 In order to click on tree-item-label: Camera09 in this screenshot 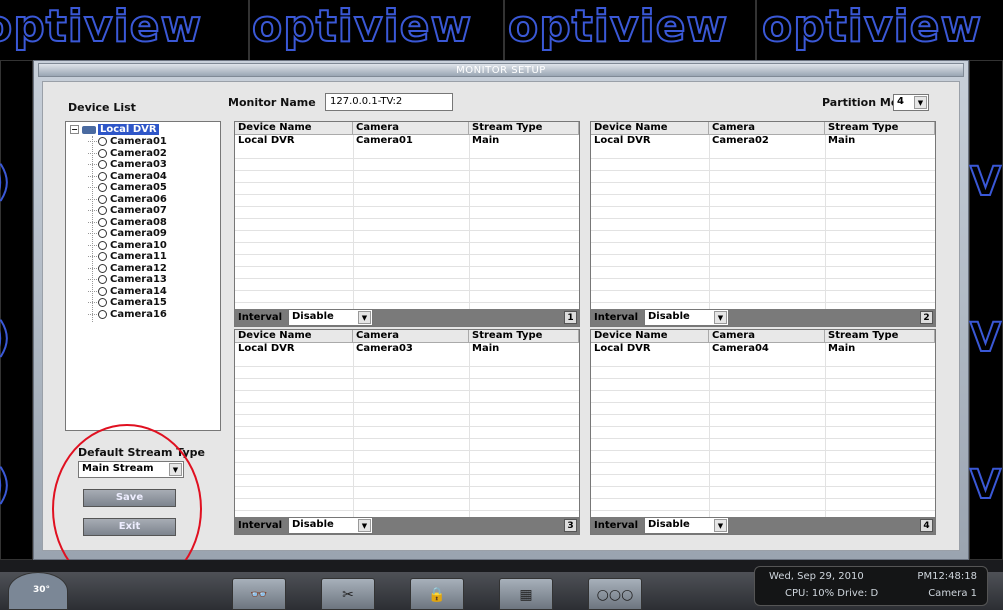, I will do `click(138, 234)`.